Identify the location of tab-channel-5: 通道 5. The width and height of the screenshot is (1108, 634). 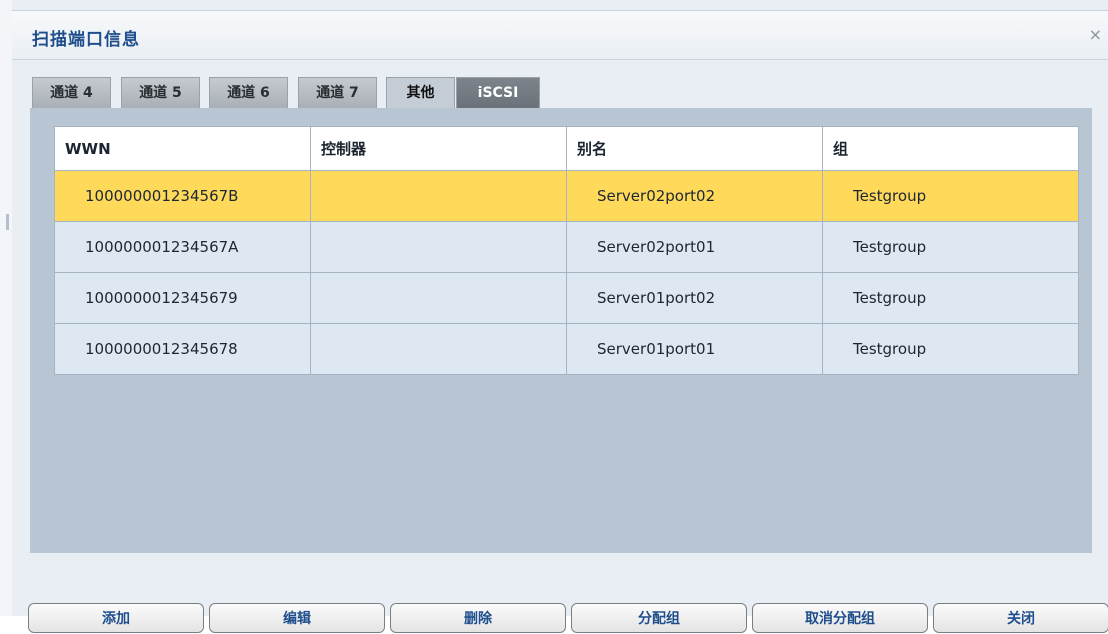
(160, 92).